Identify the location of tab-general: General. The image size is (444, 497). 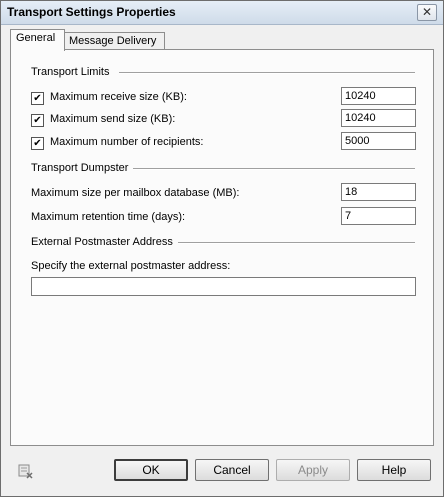
(37, 40).